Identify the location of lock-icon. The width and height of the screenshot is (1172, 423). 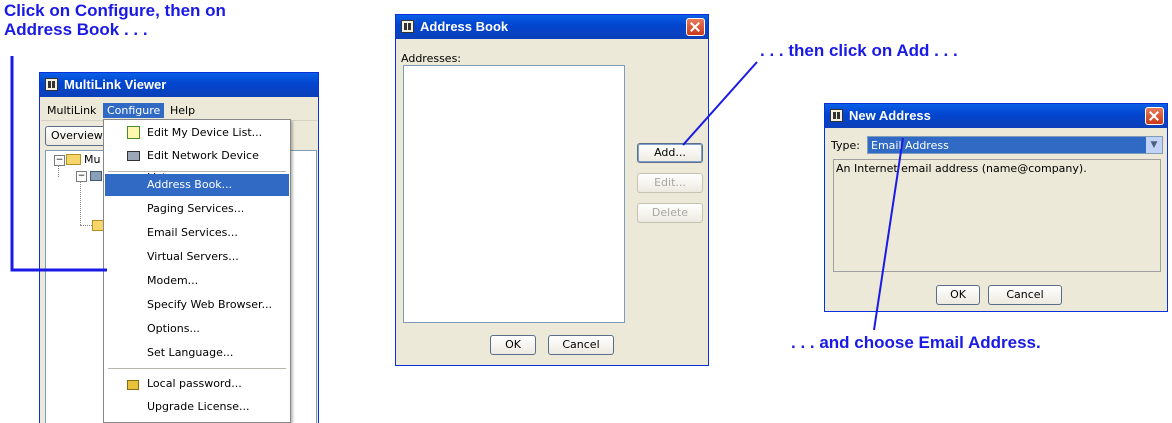
(133, 385).